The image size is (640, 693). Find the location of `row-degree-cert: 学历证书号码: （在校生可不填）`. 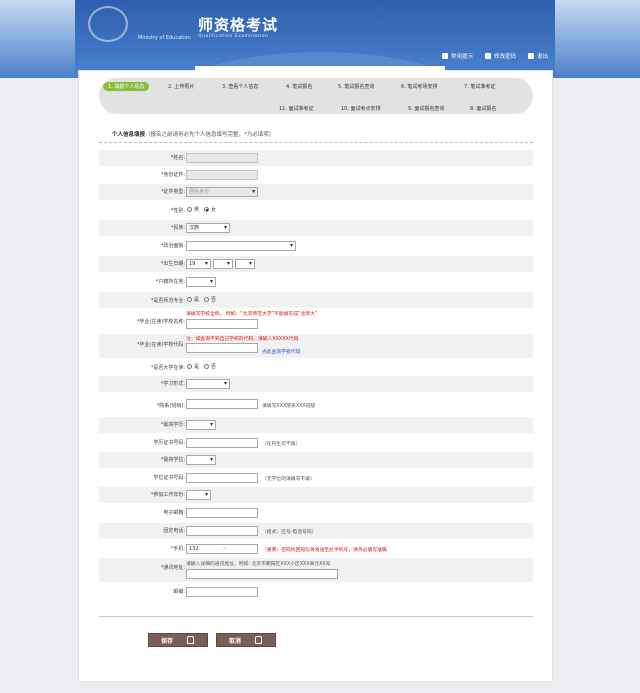

row-degree-cert: 学历证书号码: （在校生可不填） is located at coordinates (316, 443).